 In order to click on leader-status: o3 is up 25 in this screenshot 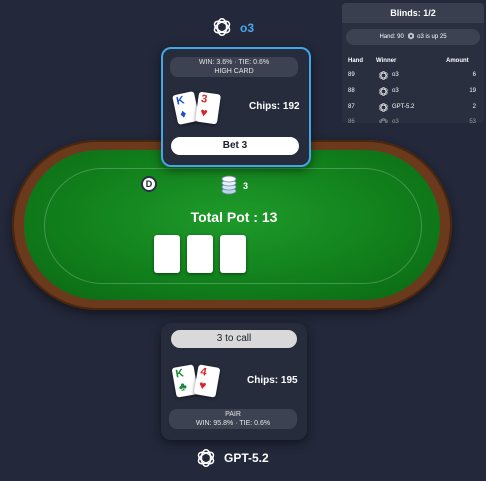, I will do `click(432, 37)`.